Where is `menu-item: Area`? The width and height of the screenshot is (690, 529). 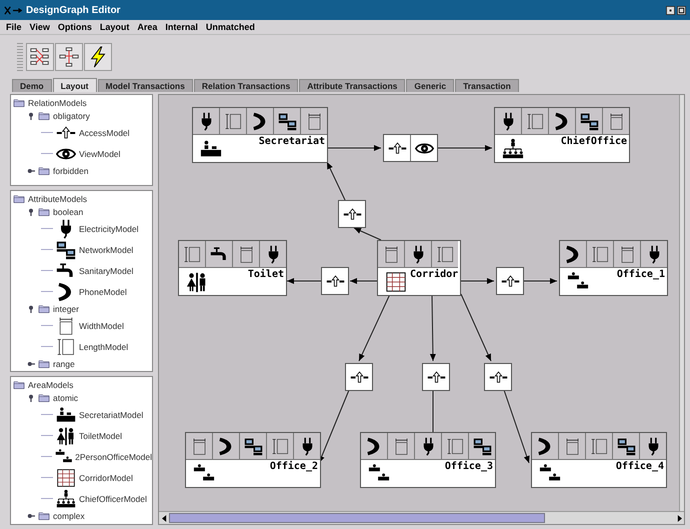 menu-item: Area is located at coordinates (147, 27).